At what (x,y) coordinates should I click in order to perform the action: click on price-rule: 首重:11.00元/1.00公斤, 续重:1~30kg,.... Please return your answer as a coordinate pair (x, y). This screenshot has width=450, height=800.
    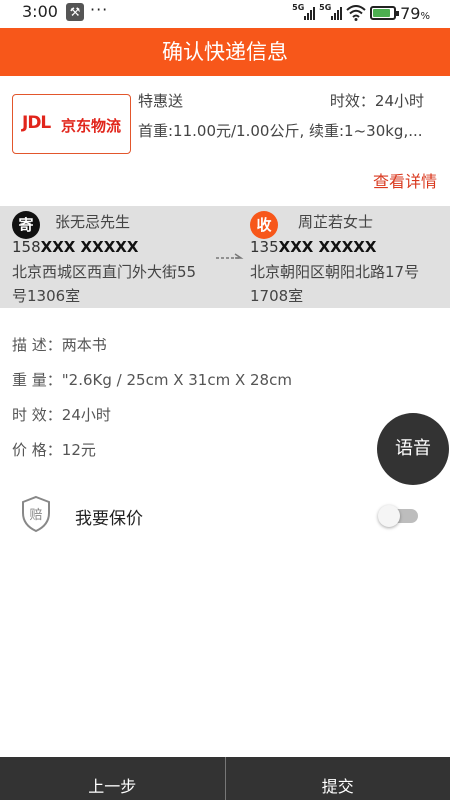
    Looking at the image, I should click on (280, 131).